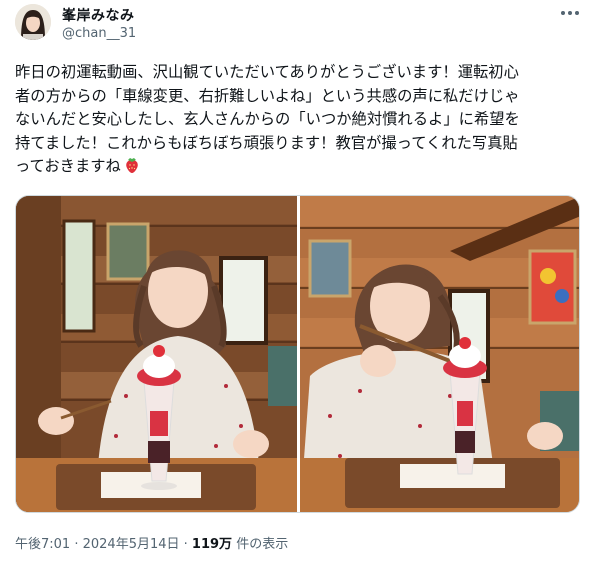 The width and height of the screenshot is (593, 563). What do you see at coordinates (260, 544) in the screenshot?
I see `views-label: 件の表示` at bounding box center [260, 544].